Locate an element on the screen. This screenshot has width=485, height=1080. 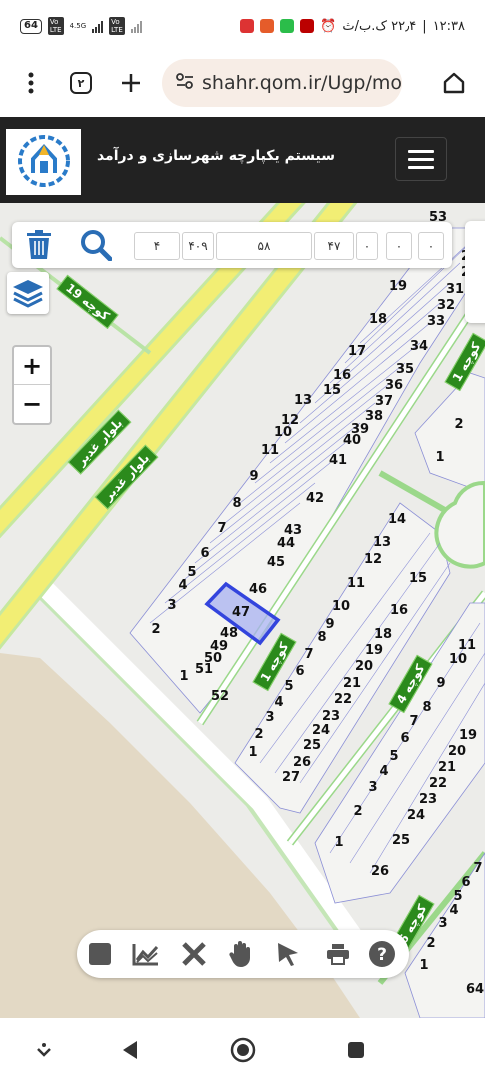
system-navigation-bar is located at coordinates (242, 1049).